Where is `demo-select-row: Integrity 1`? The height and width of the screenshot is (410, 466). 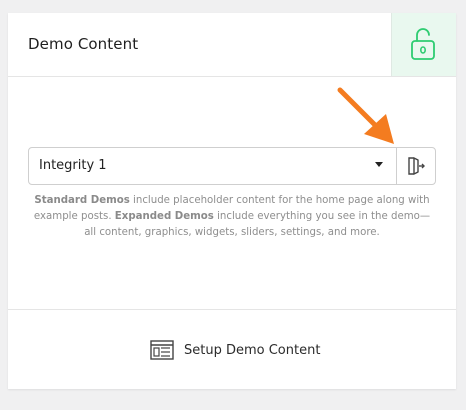
demo-select-row: Integrity 1 is located at coordinates (232, 166).